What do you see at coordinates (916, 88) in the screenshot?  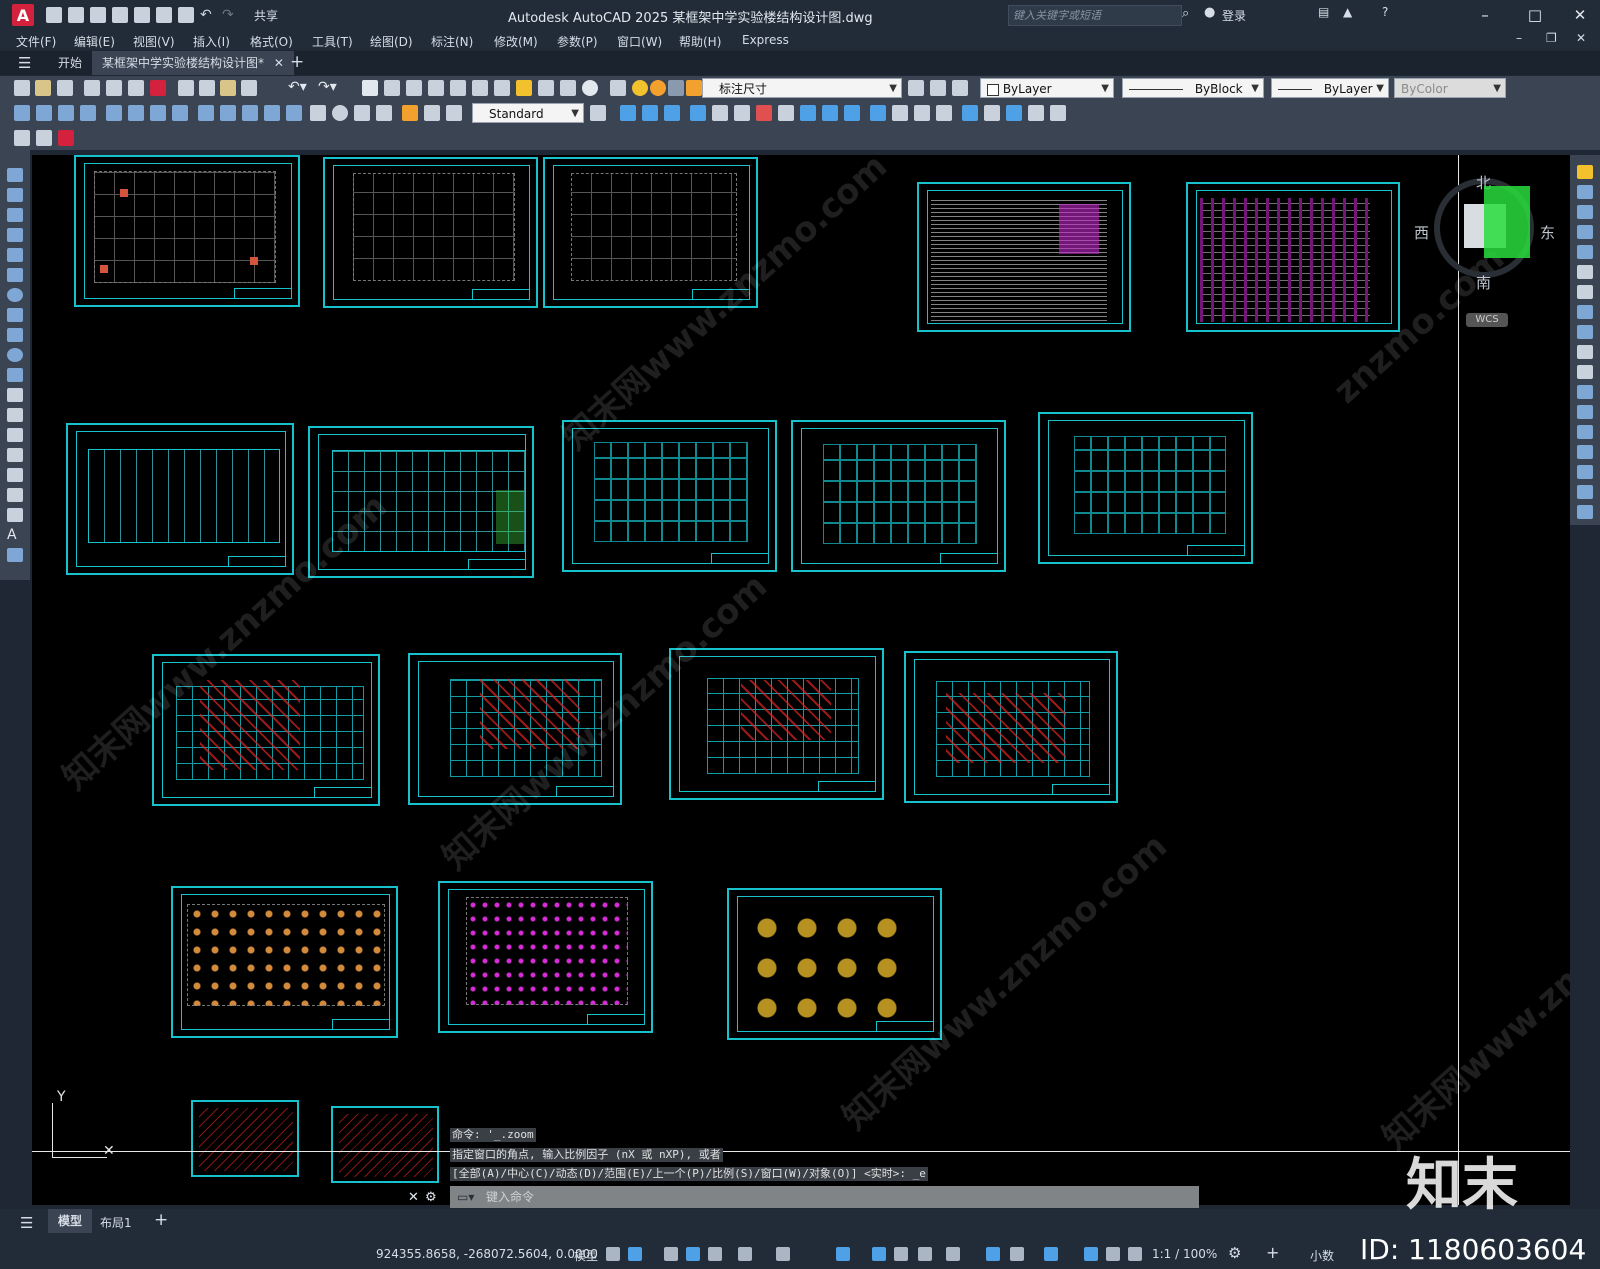 I see `make-current-layer-icon` at bounding box center [916, 88].